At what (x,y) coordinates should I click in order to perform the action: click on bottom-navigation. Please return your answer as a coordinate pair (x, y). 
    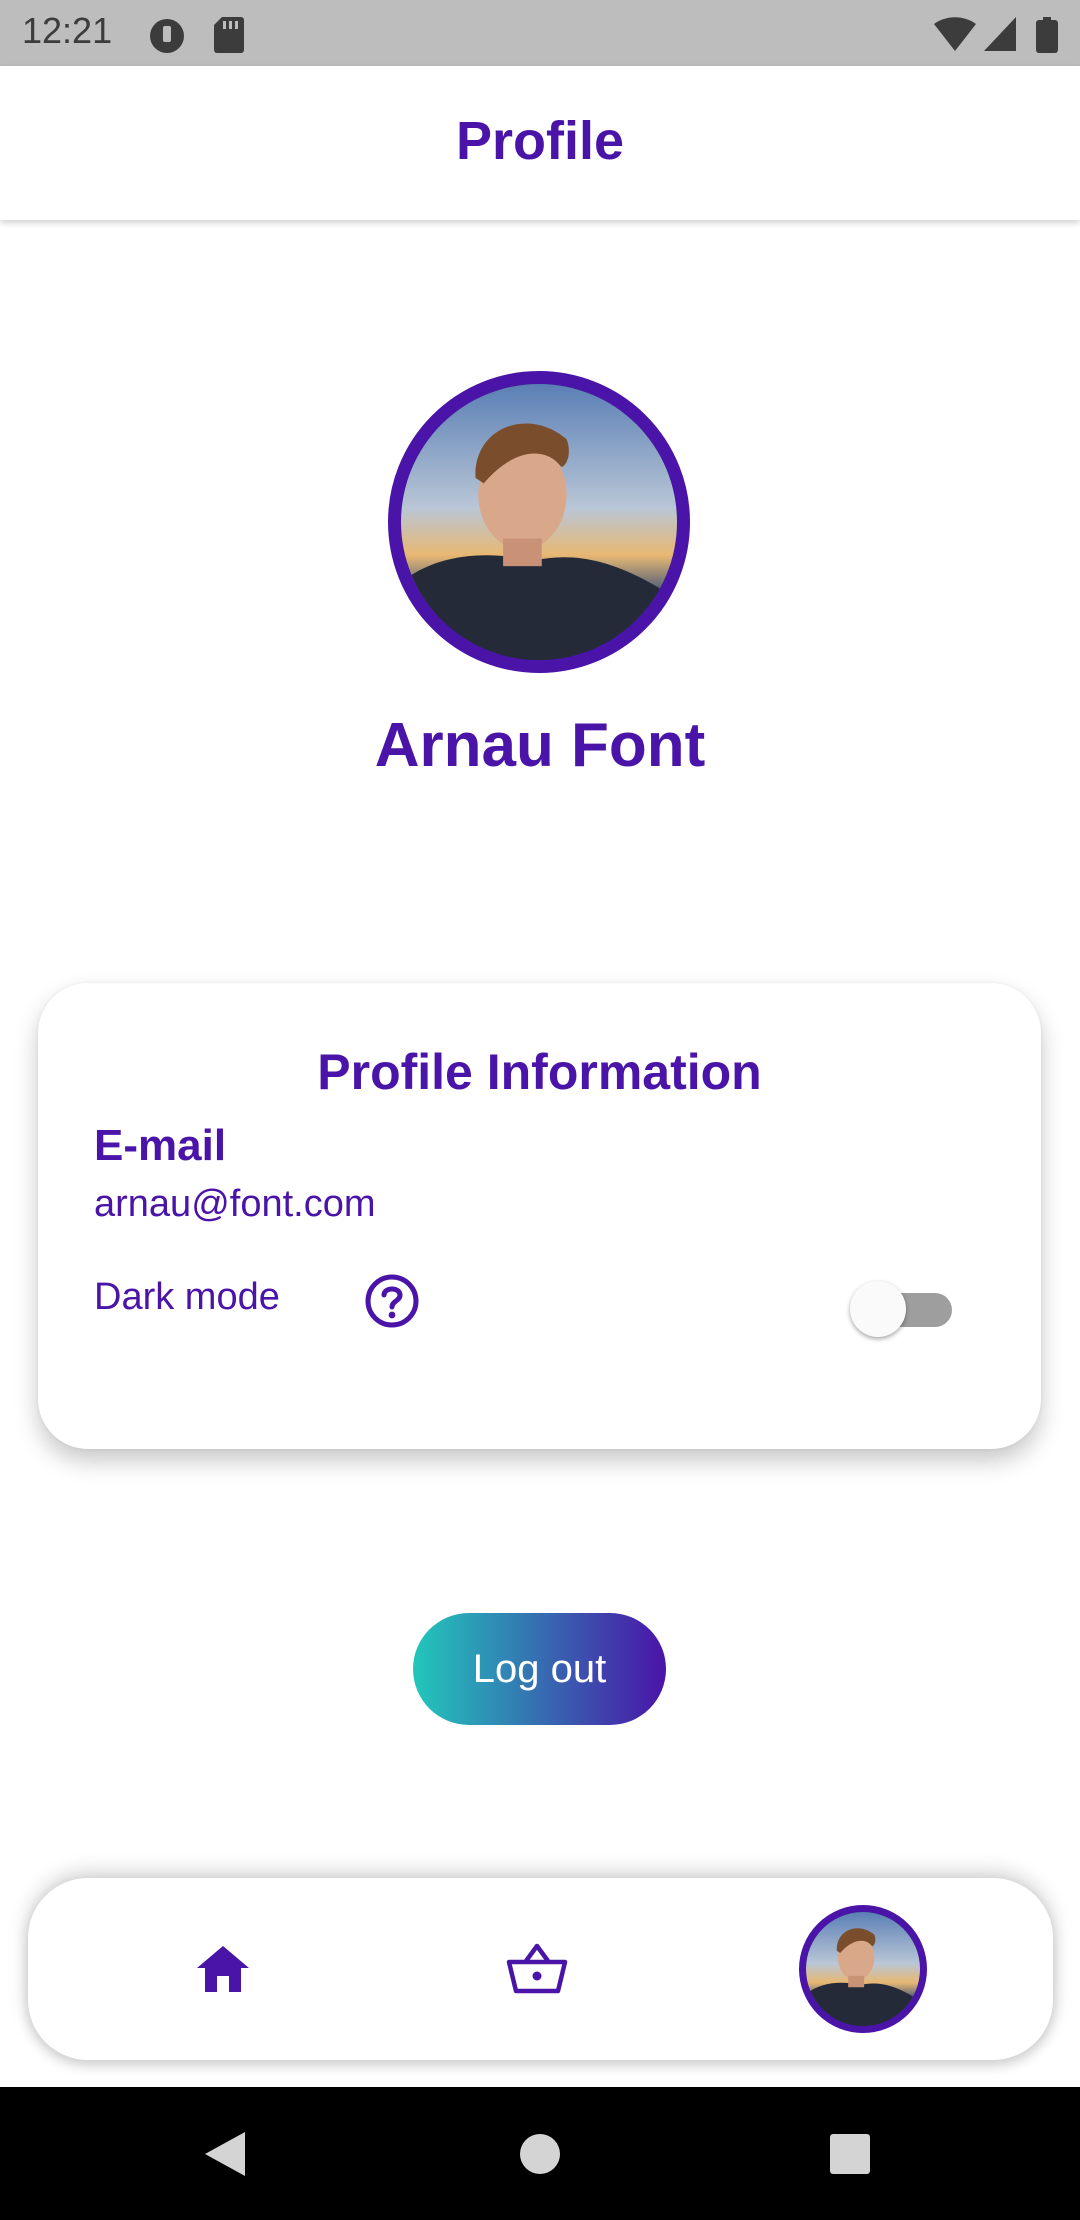
    Looking at the image, I should click on (540, 1969).